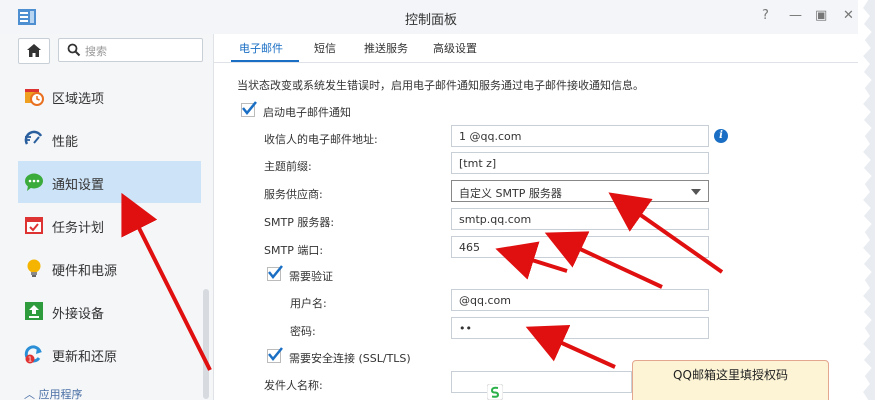 This screenshot has height=400, width=875. Describe the element at coordinates (308, 303) in the screenshot. I see `username-label: 用户名:` at that location.